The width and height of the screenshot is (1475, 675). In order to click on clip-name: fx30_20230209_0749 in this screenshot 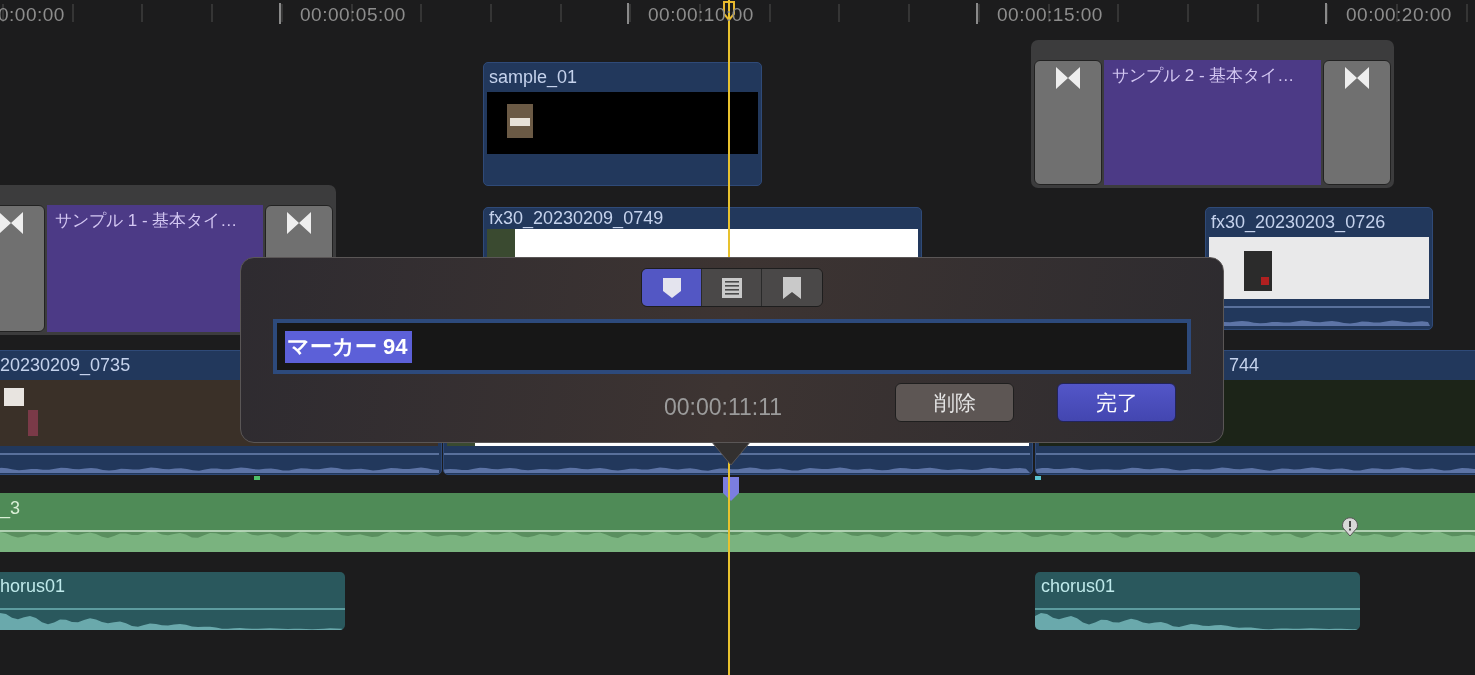, I will do `click(576, 218)`.